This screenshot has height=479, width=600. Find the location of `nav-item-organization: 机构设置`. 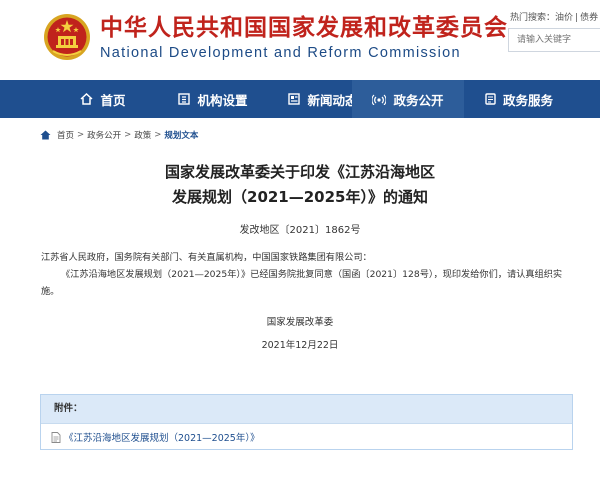

nav-item-organization: 机构设置 is located at coordinates (213, 99).